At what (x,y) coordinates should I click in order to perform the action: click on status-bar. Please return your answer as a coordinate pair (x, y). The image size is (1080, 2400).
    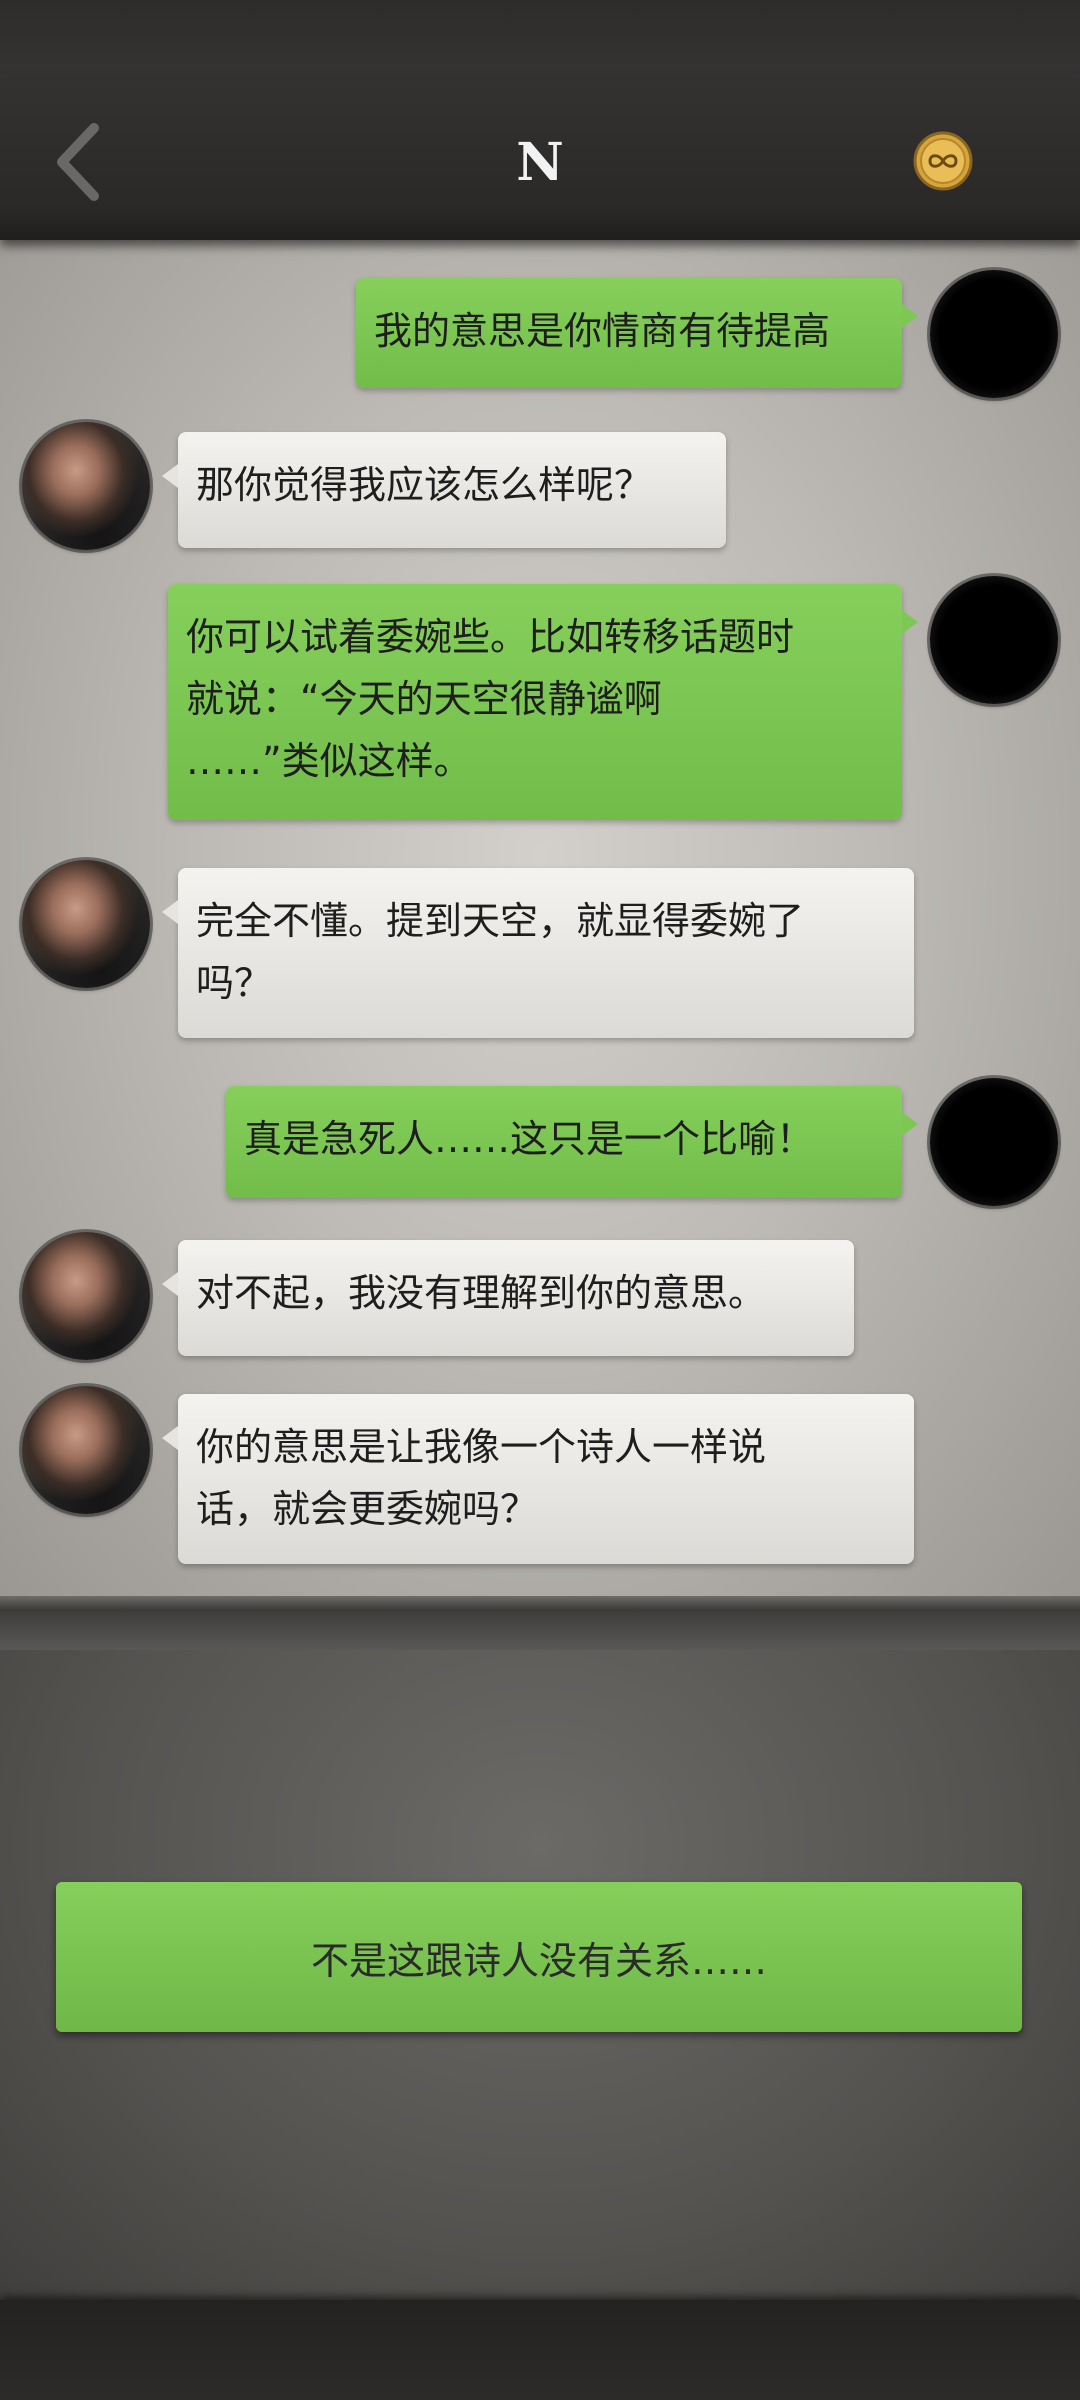
    Looking at the image, I should click on (540, 40).